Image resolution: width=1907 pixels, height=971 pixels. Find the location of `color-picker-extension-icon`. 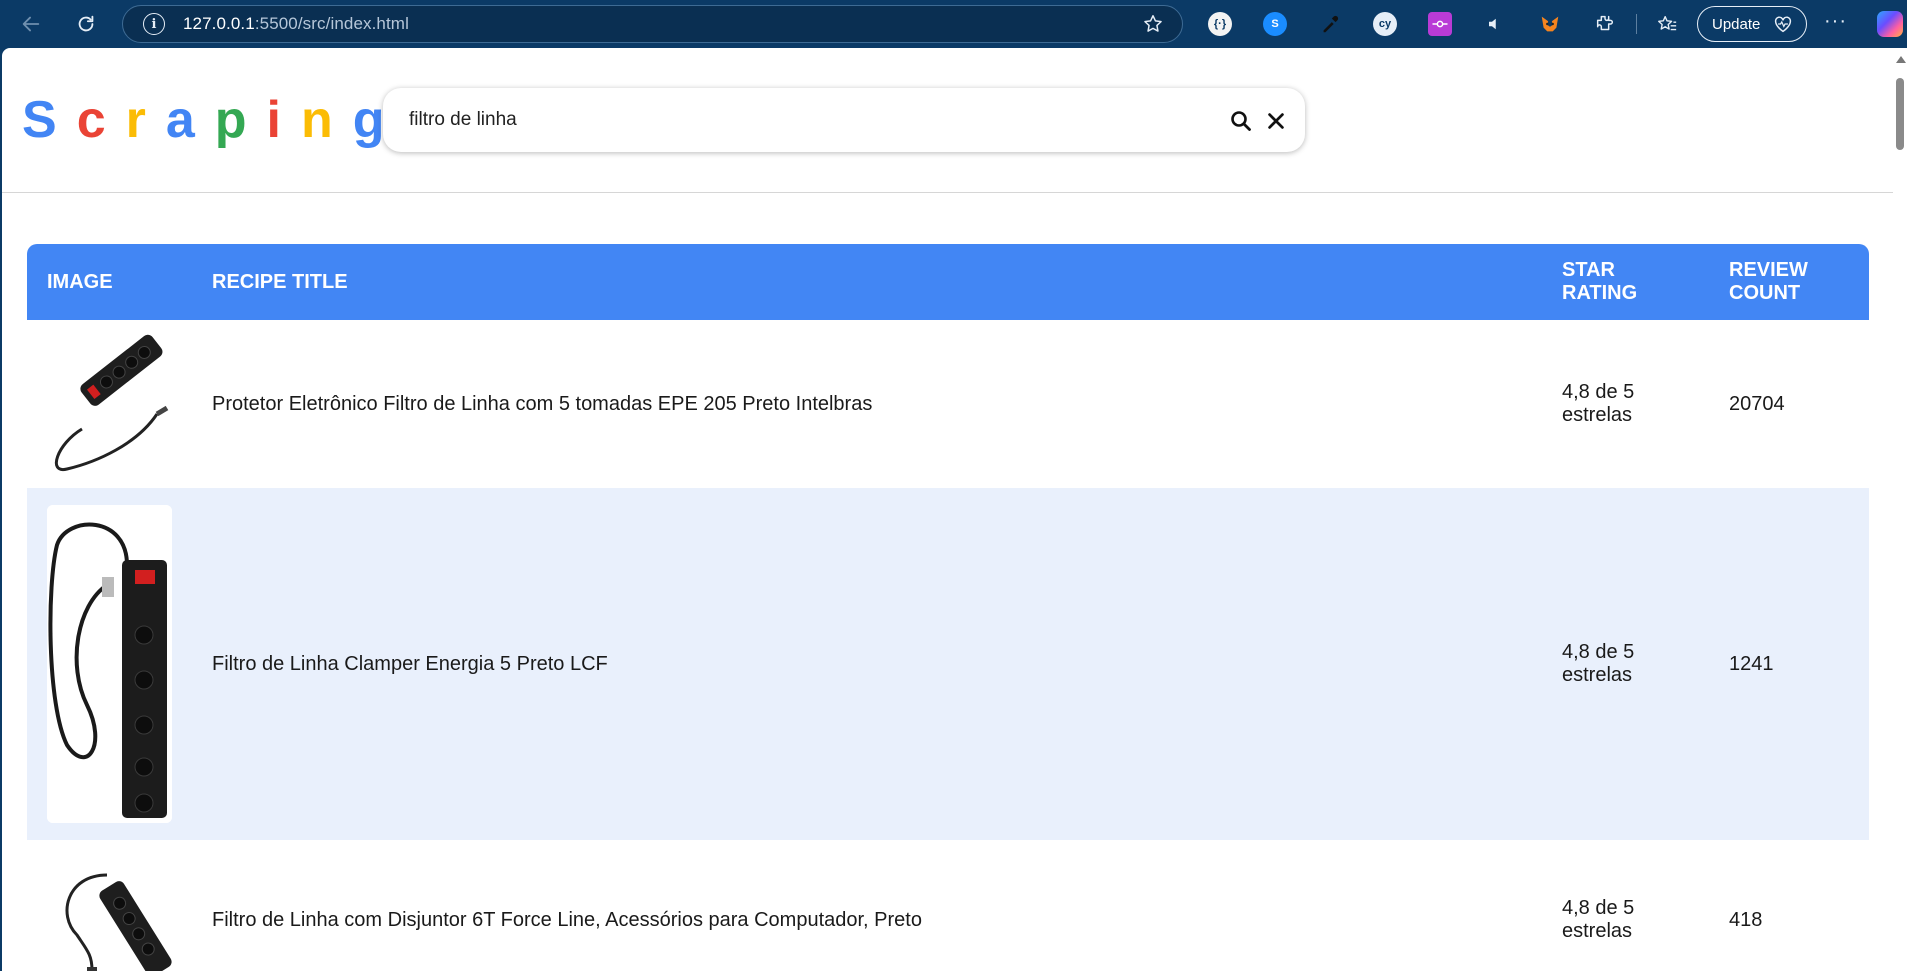

color-picker-extension-icon is located at coordinates (1330, 24).